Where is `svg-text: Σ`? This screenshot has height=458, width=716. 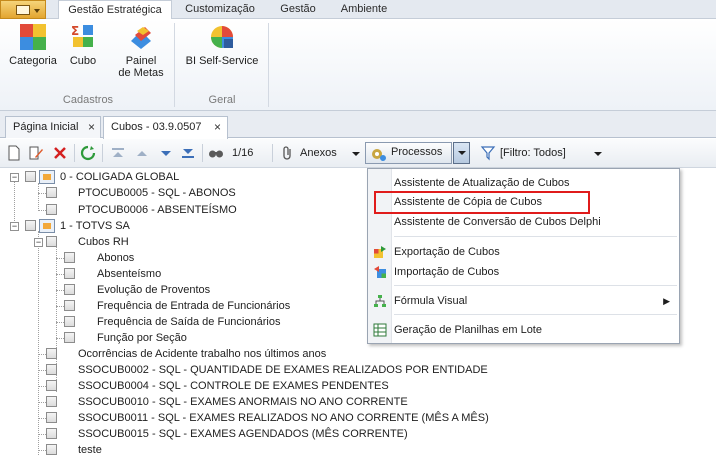 svg-text: Σ is located at coordinates (75, 31).